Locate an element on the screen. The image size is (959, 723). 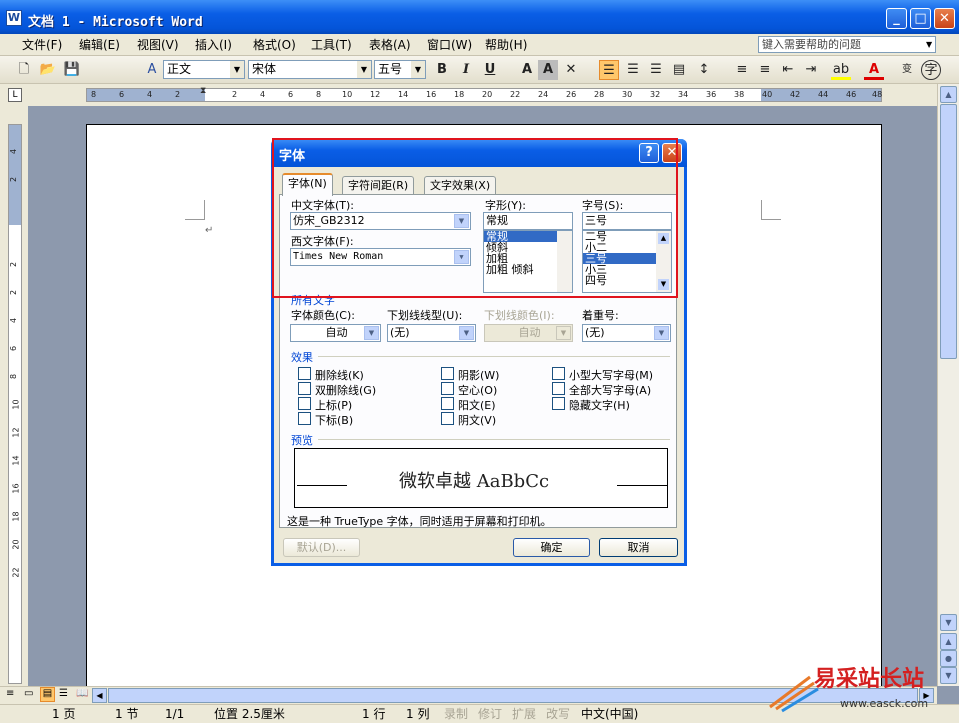
checkbox-label: 隐藏文字(H) is located at coordinates (599, 405).